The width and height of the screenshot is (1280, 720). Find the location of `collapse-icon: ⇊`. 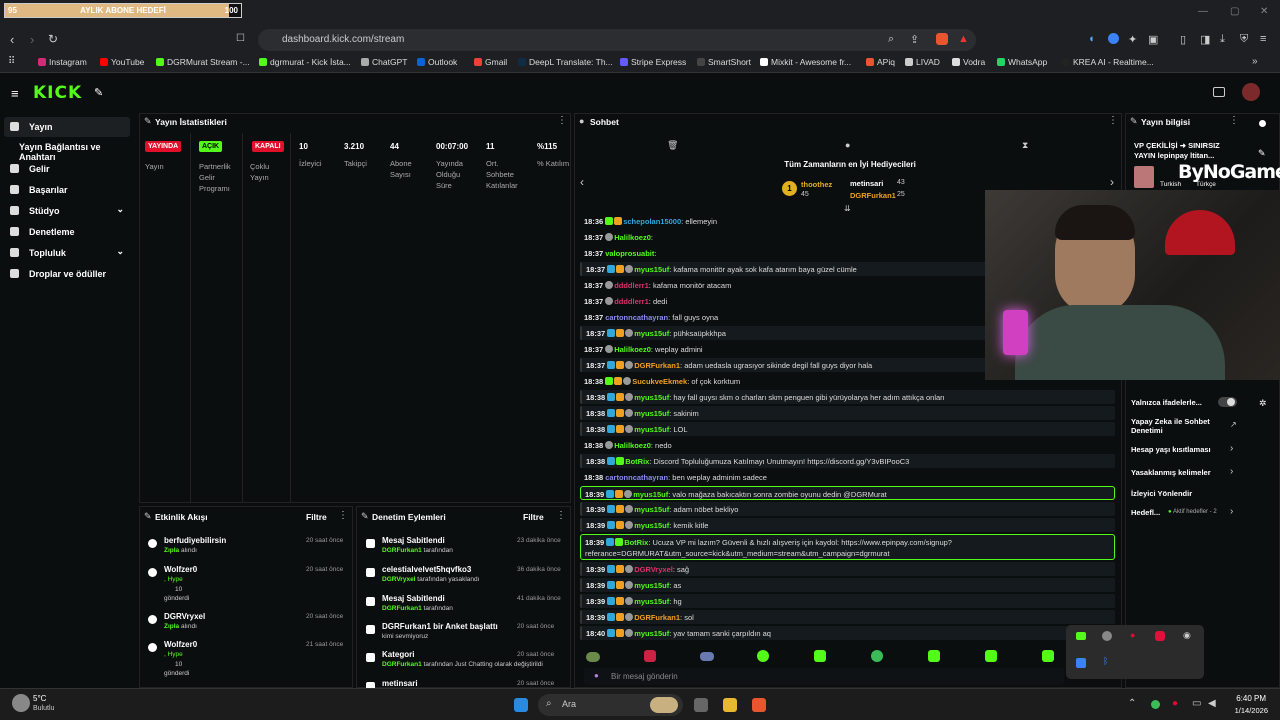

collapse-icon: ⇊ is located at coordinates (847, 208).